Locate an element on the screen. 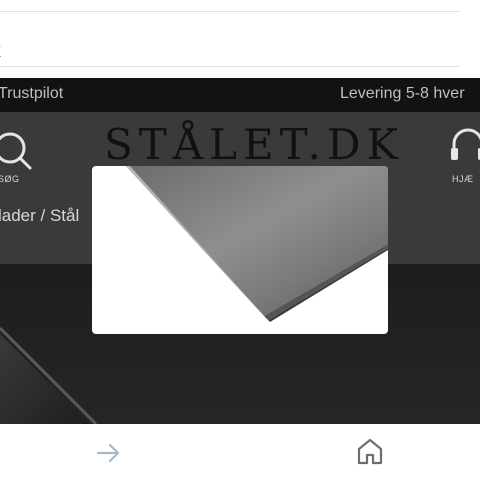 The width and height of the screenshot is (480, 480). search-icon is located at coordinates (16, 151).